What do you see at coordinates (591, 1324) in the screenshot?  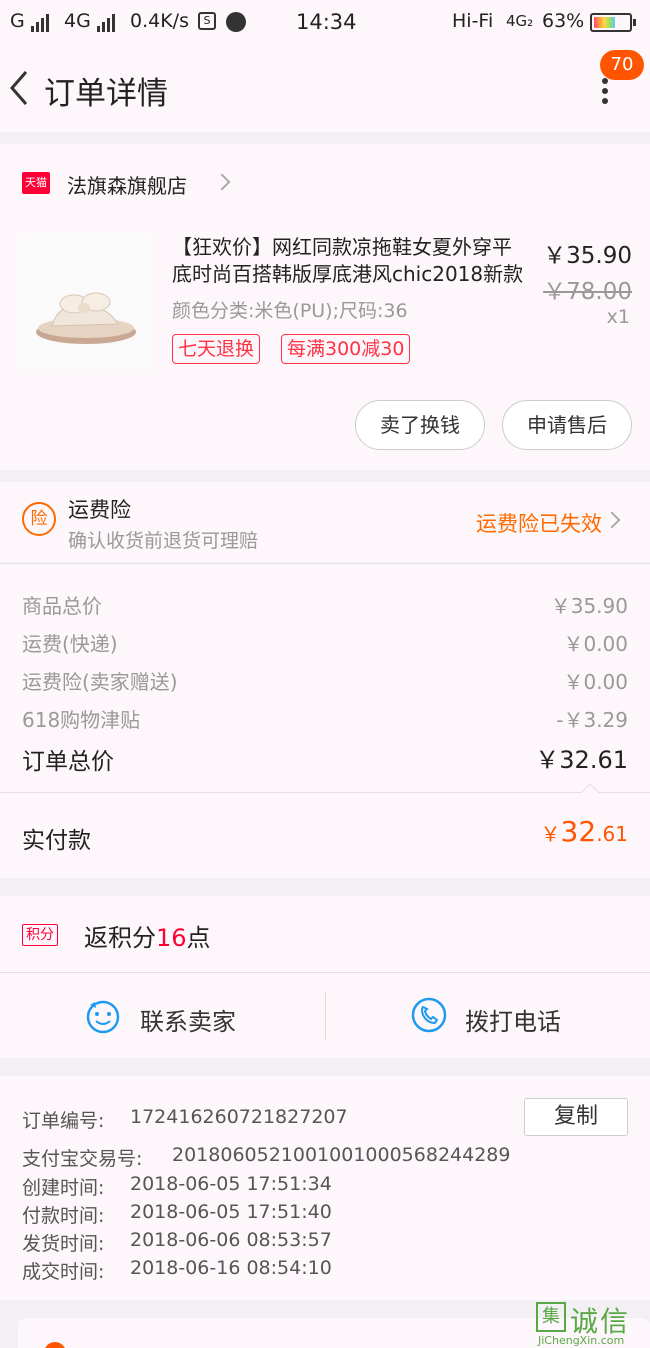 I see `watermark-logo: 集 诚信 JiChengXin.com` at bounding box center [591, 1324].